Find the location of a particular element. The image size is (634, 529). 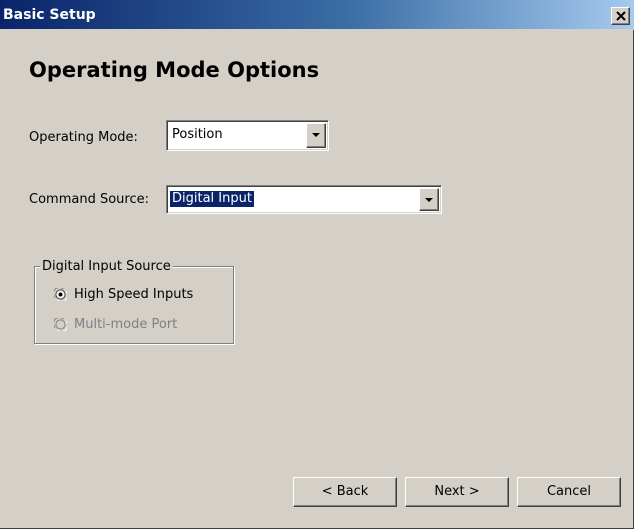

back-button: < Back is located at coordinates (345, 492).